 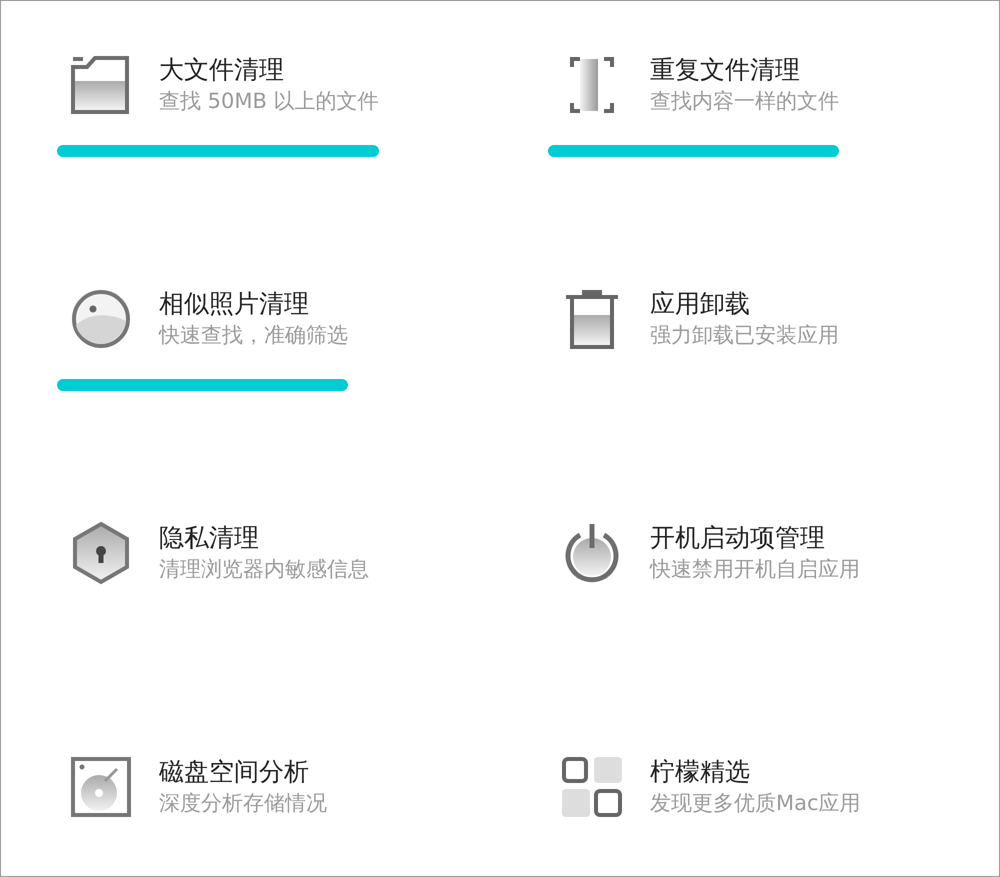 I want to click on photo-icon, so click(x=101, y=319).